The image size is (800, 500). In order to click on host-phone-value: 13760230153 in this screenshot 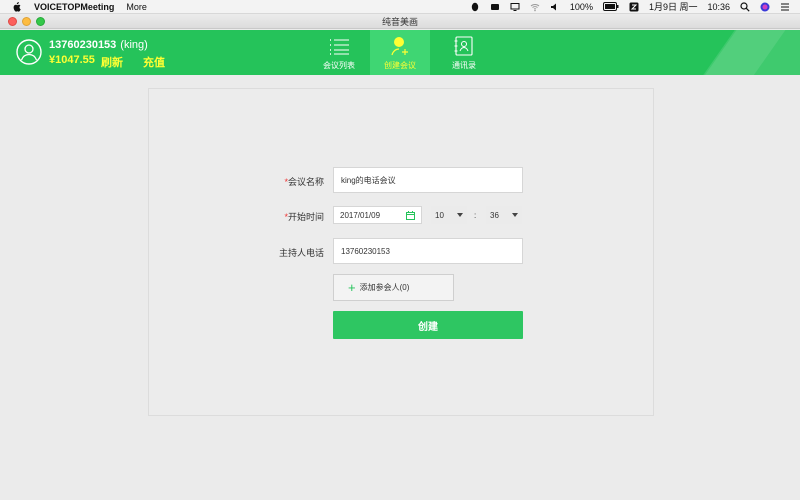, I will do `click(365, 251)`.